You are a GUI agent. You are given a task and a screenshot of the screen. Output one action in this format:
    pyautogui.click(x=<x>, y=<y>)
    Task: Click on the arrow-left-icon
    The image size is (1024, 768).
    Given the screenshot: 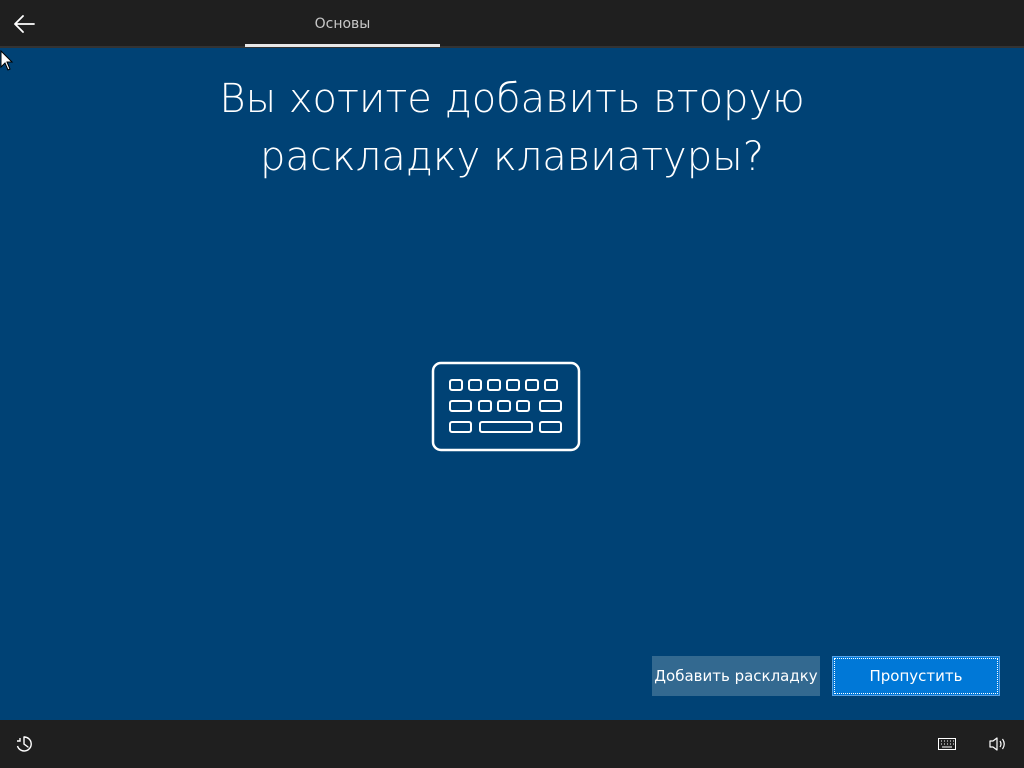 What is the action you would take?
    pyautogui.click(x=24, y=24)
    